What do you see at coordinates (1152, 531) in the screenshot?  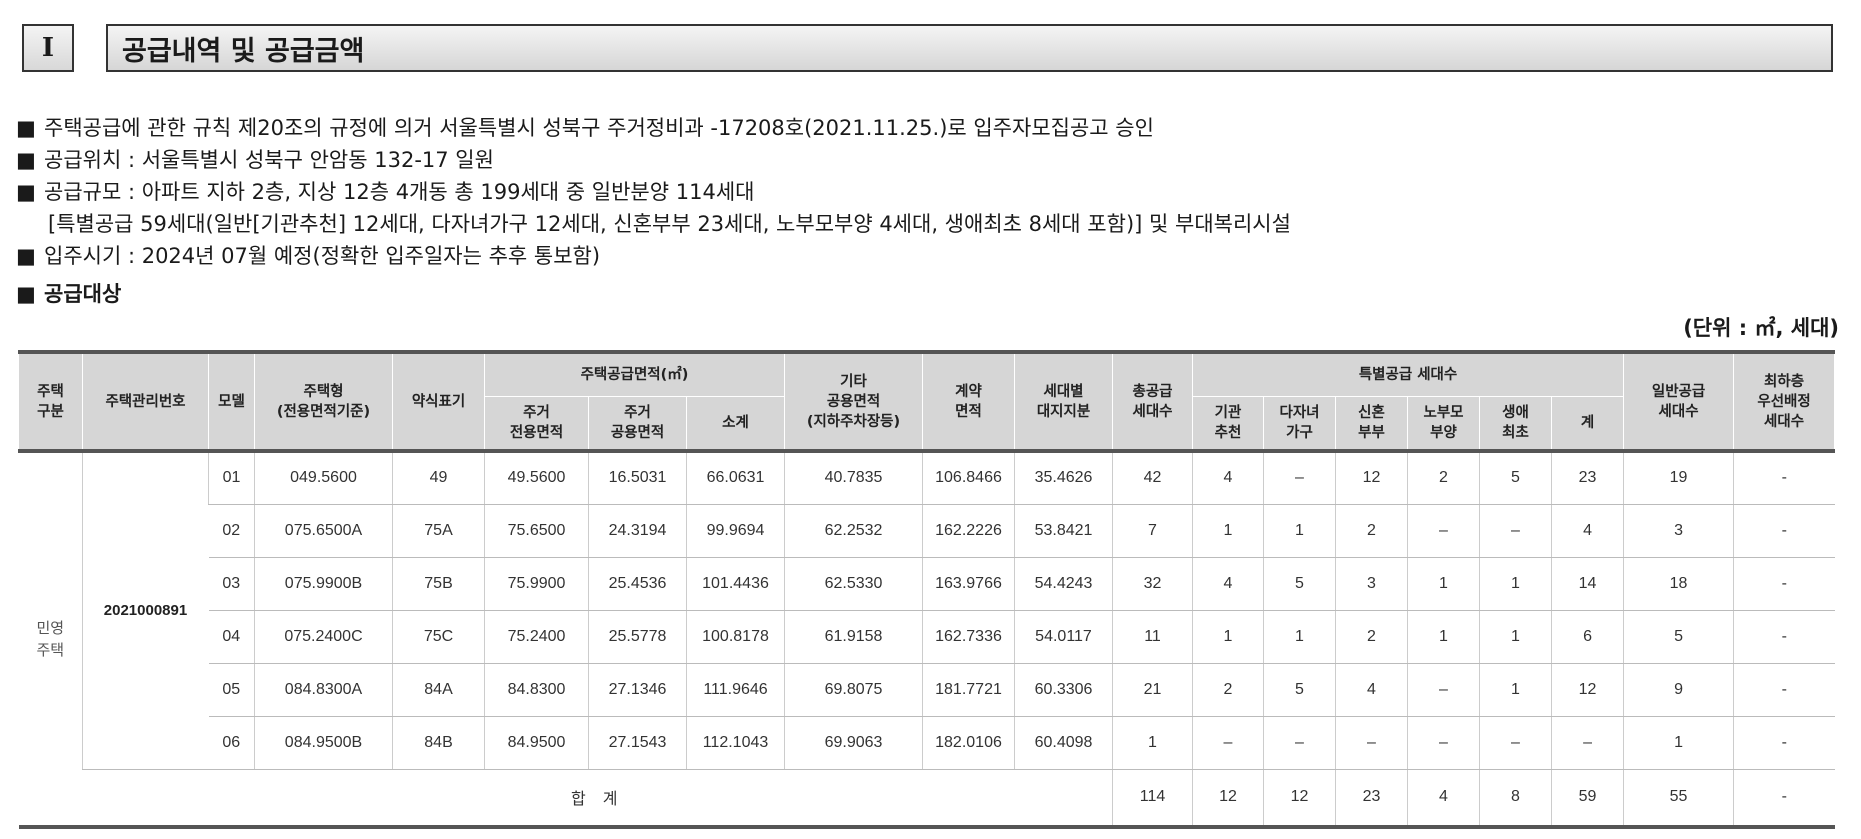 I see `cell-total: 7` at bounding box center [1152, 531].